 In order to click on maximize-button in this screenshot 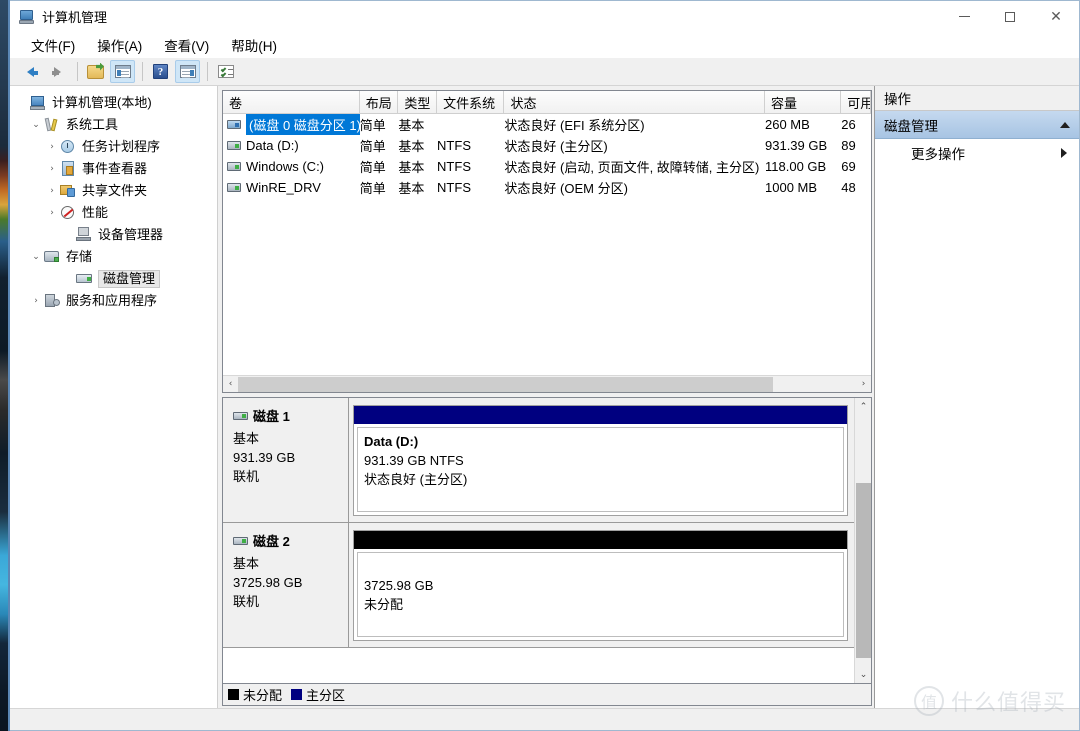, I will do `click(1010, 16)`.